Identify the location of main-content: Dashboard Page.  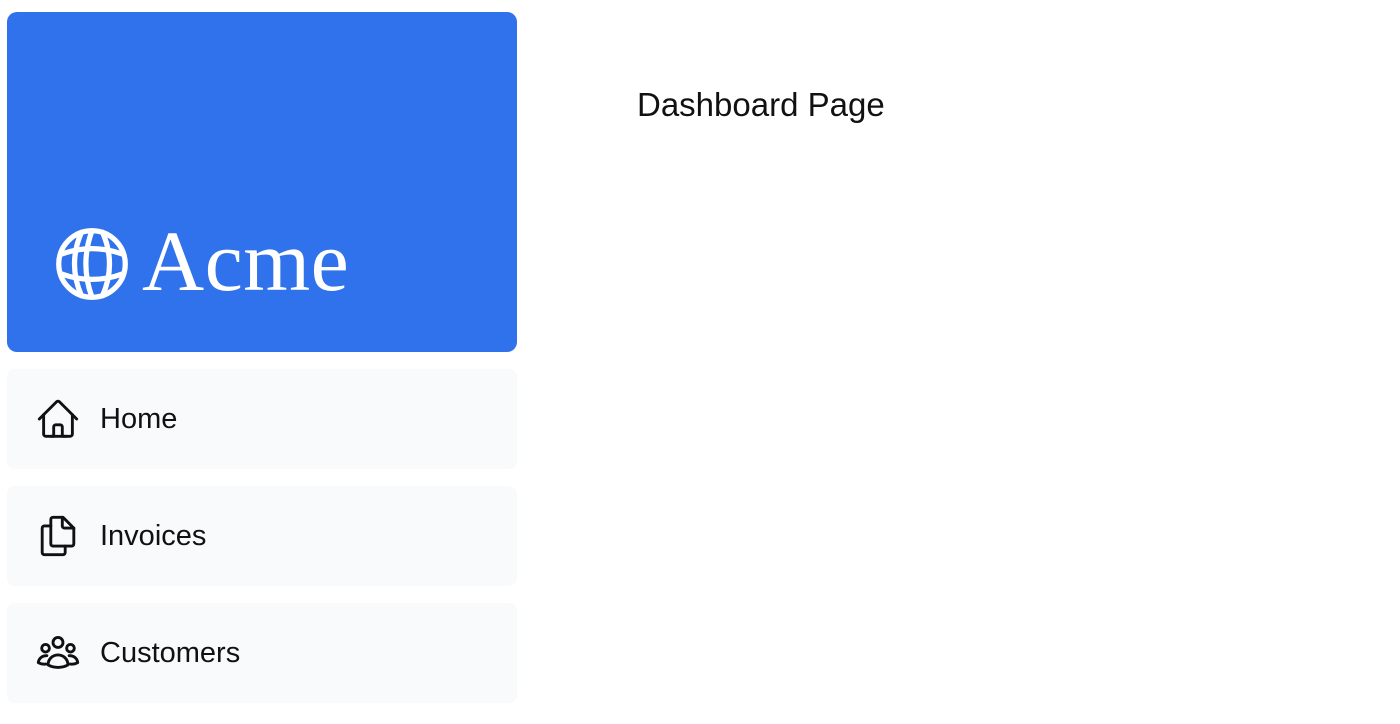
(761, 105).